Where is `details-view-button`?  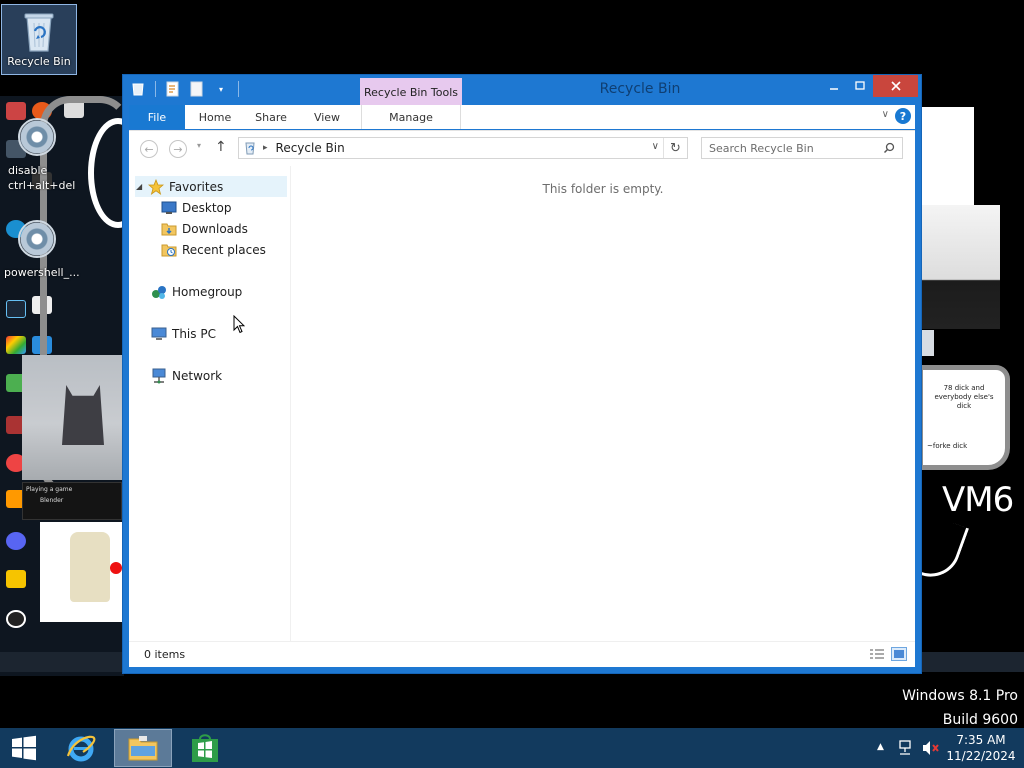
details-view-button is located at coordinates (877, 654).